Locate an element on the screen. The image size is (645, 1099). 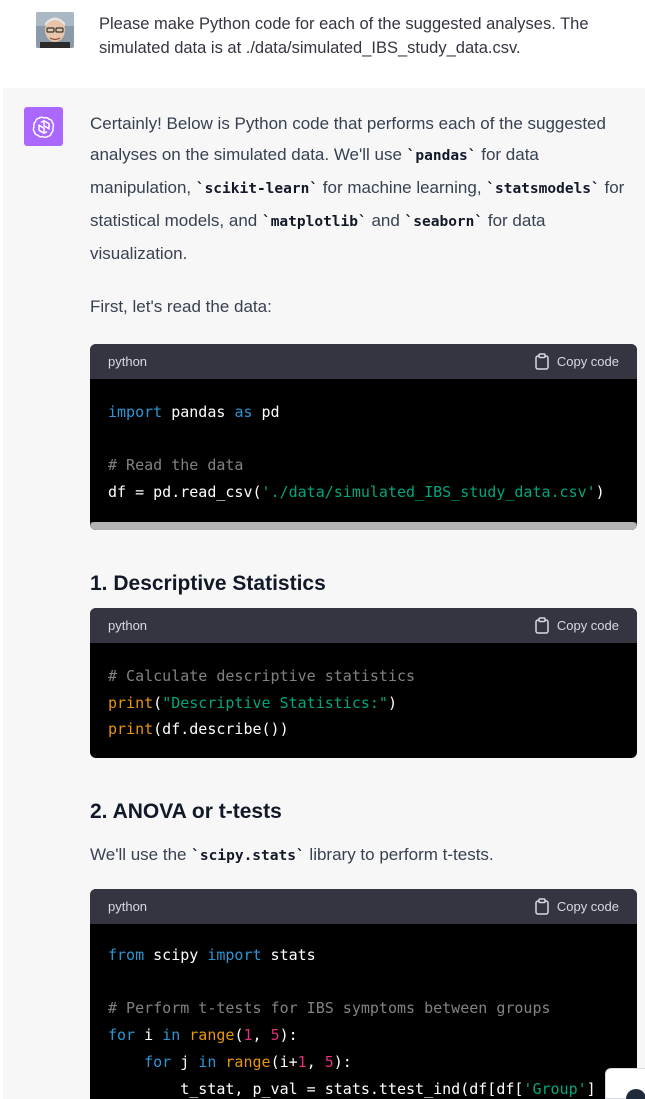
heading-anova-ttests: 2. ANOVA or t-tests is located at coordinates (186, 811).